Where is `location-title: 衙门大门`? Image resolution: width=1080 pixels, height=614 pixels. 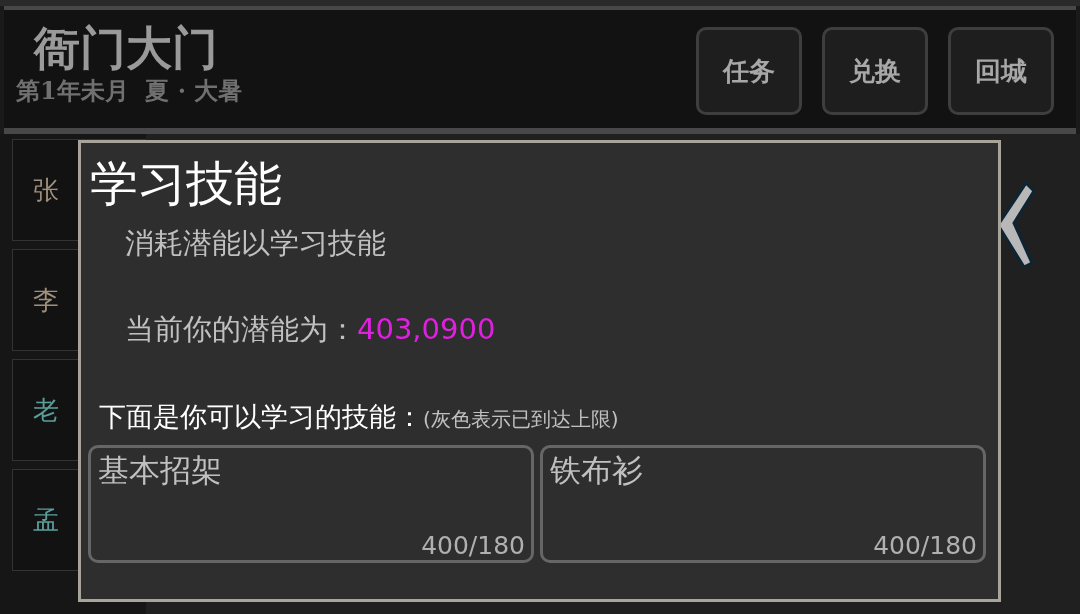
location-title: 衙门大门 is located at coordinates (125, 48).